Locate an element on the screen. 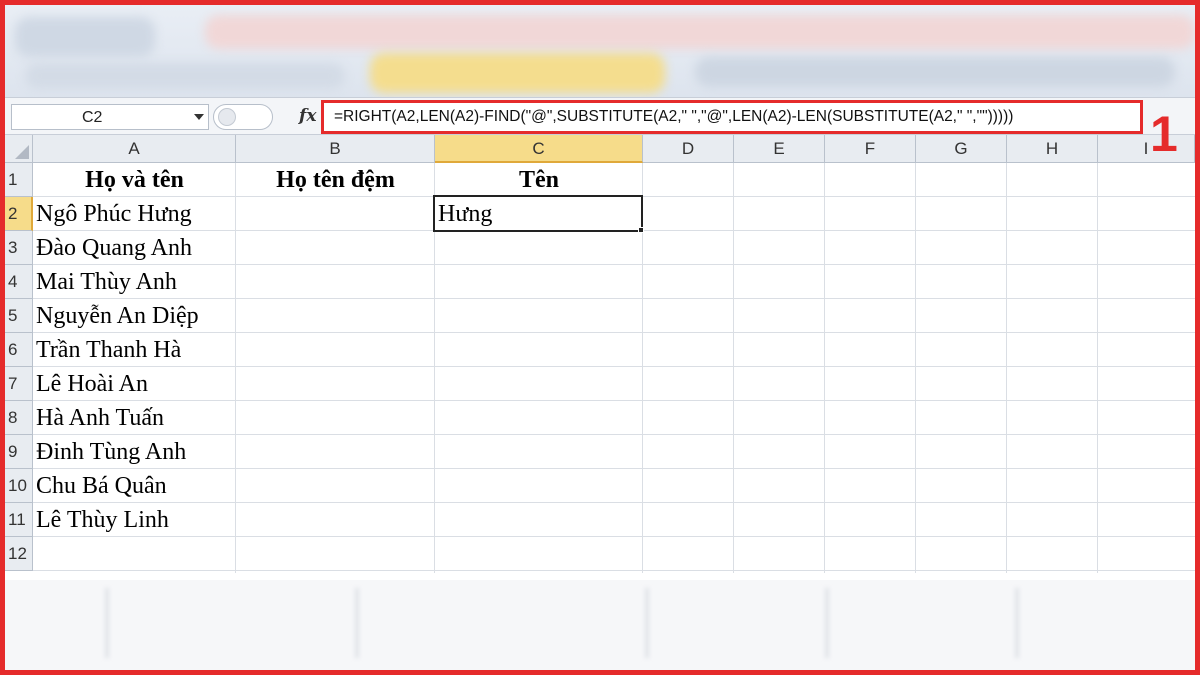  column-header-d: D is located at coordinates (688, 149).